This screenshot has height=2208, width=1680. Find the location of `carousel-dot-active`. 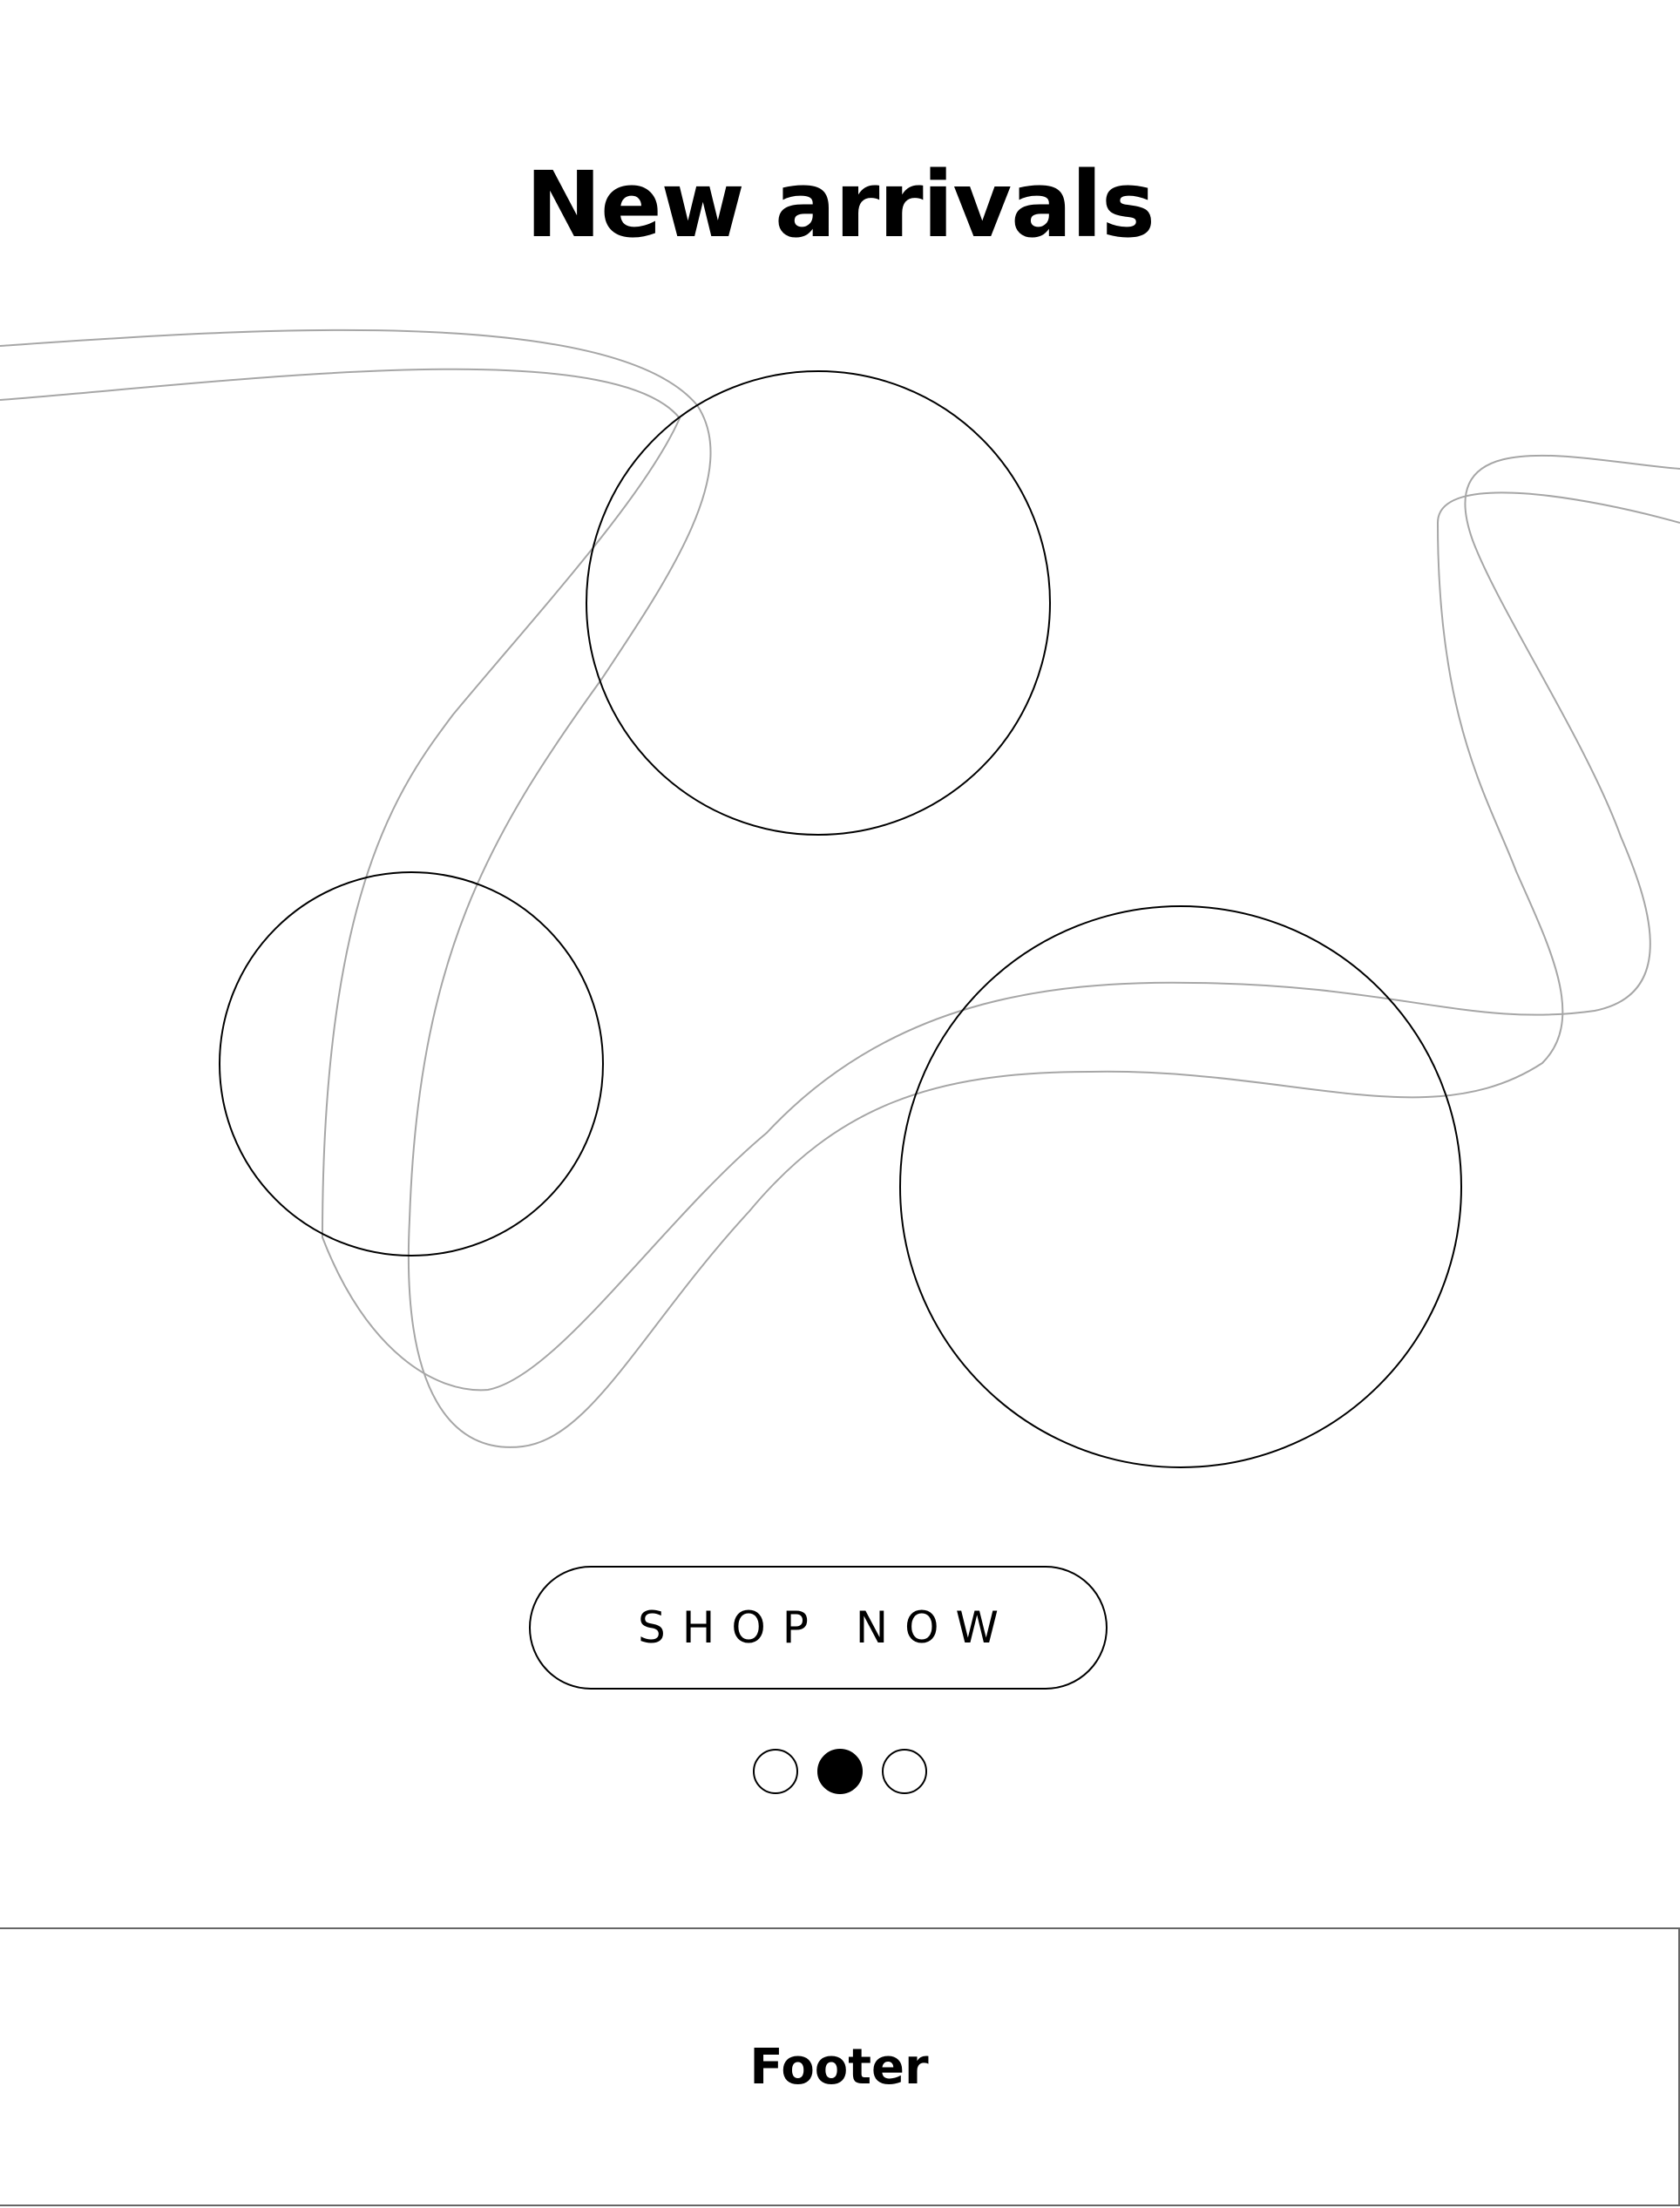

carousel-dot-active is located at coordinates (840, 1771).